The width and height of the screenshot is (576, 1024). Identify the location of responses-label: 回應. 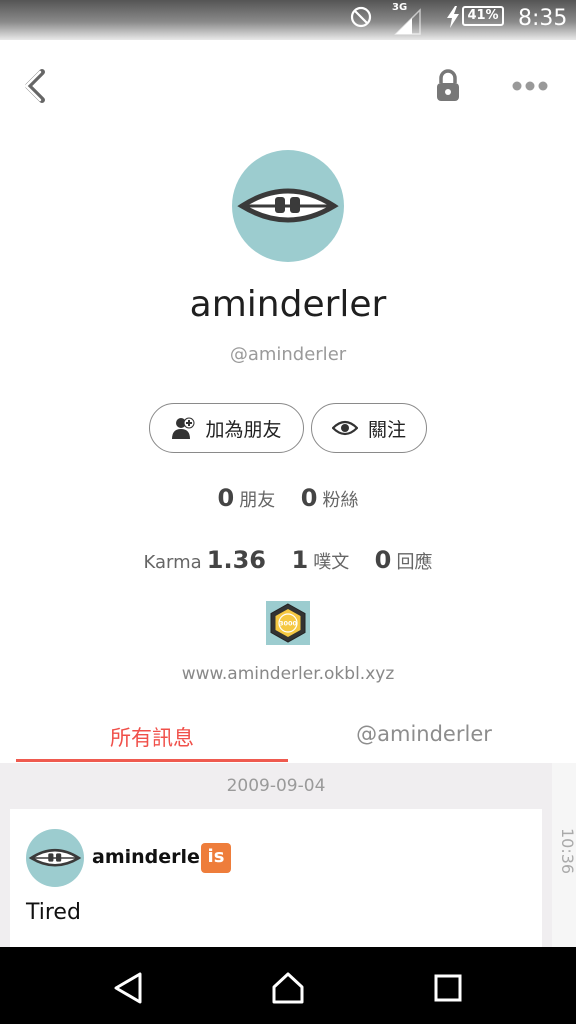
(414, 562).